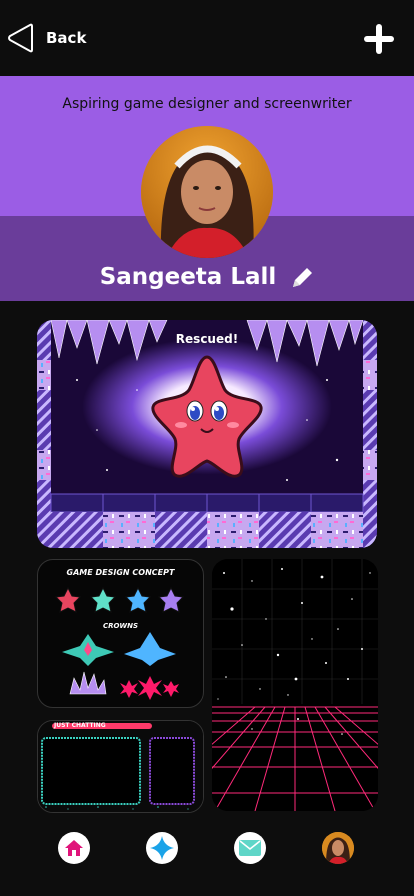 This screenshot has width=414, height=896. What do you see at coordinates (120, 766) in the screenshot?
I see `just-chatting-card: JUST CHATTING` at bounding box center [120, 766].